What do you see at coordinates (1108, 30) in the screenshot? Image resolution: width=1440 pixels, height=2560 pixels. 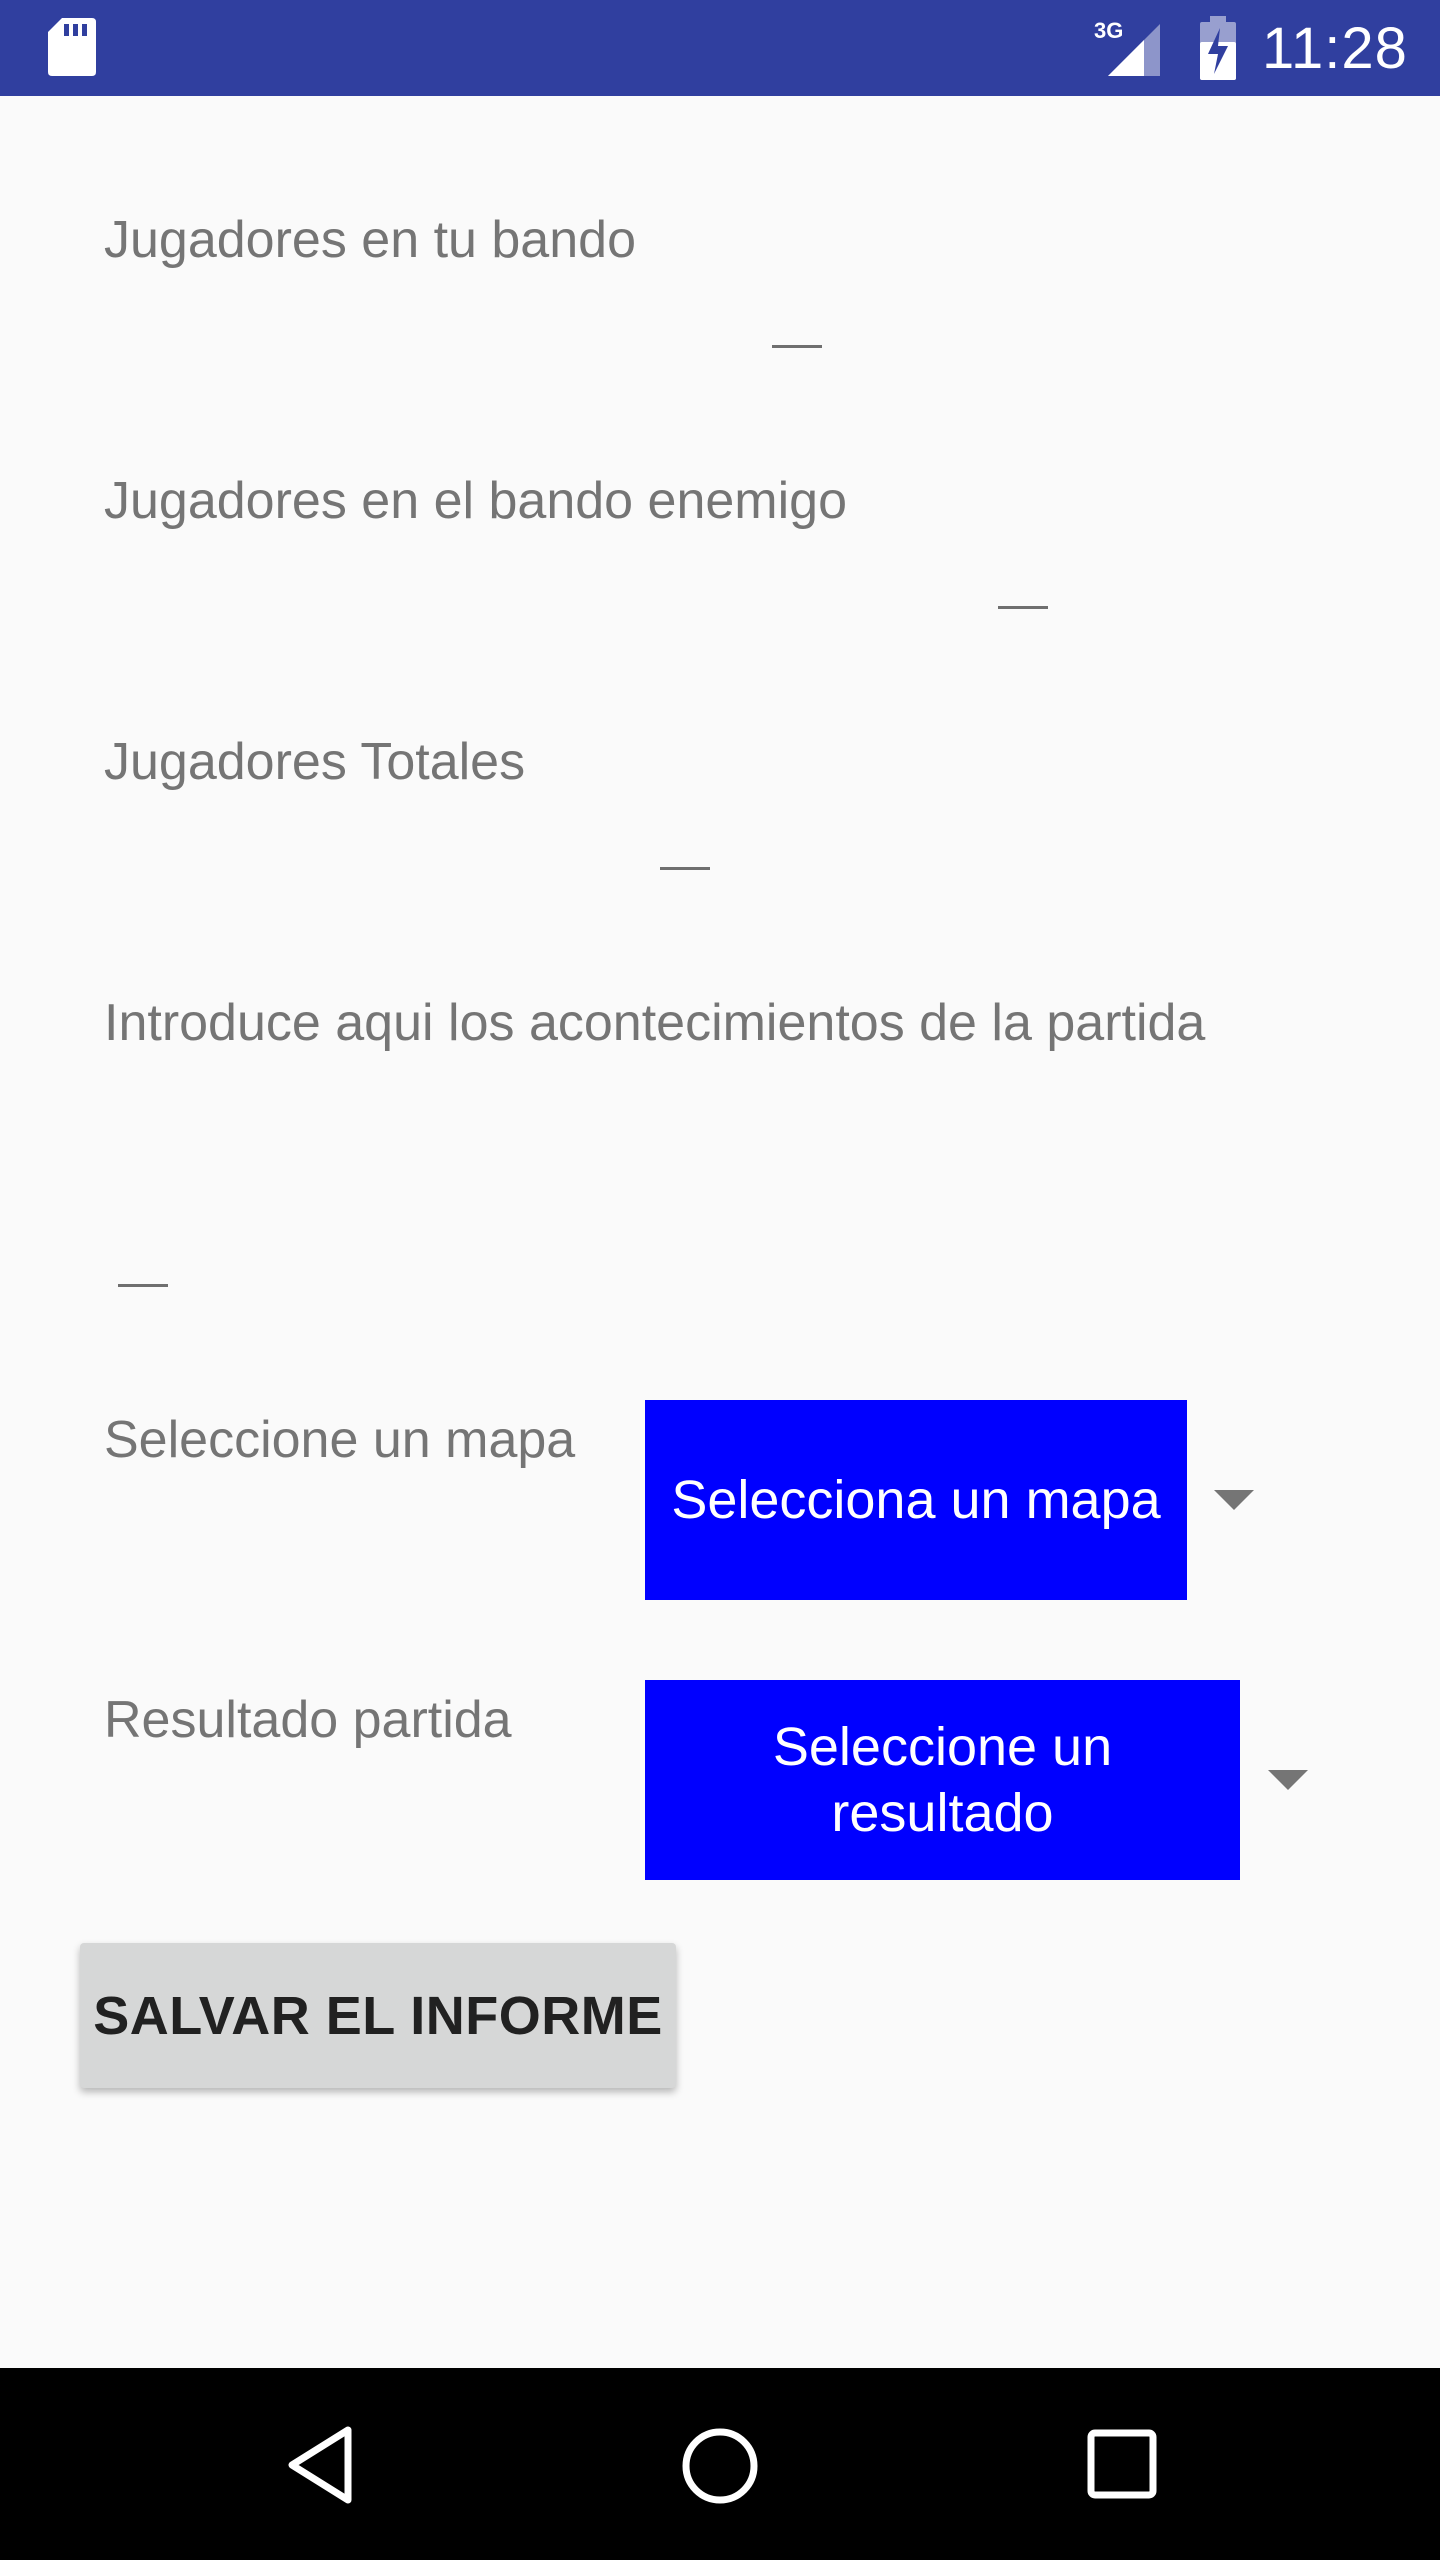 I see `svg-text: 3G` at bounding box center [1108, 30].